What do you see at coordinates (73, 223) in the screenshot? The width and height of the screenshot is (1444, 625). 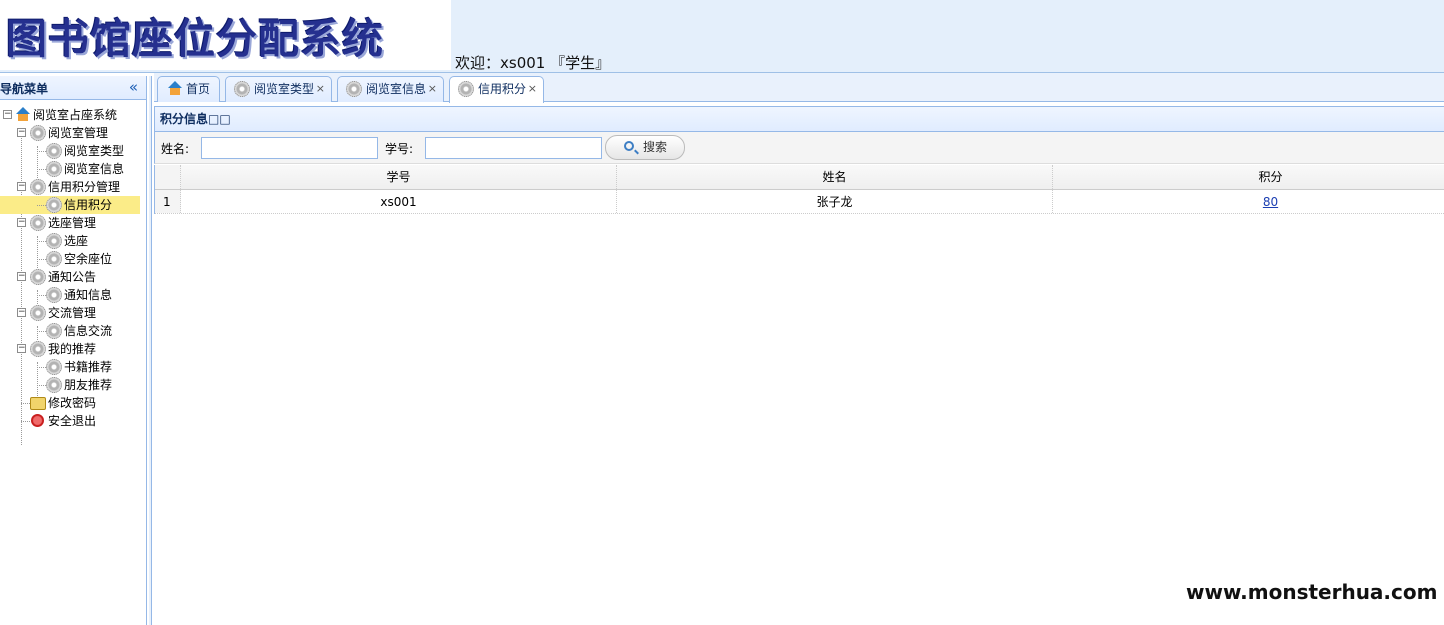 I see `tree-node-seat-mgmt: − 选座管理` at bounding box center [73, 223].